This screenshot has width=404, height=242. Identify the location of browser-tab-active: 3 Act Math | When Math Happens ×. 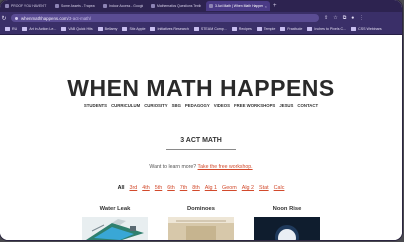
(238, 6).